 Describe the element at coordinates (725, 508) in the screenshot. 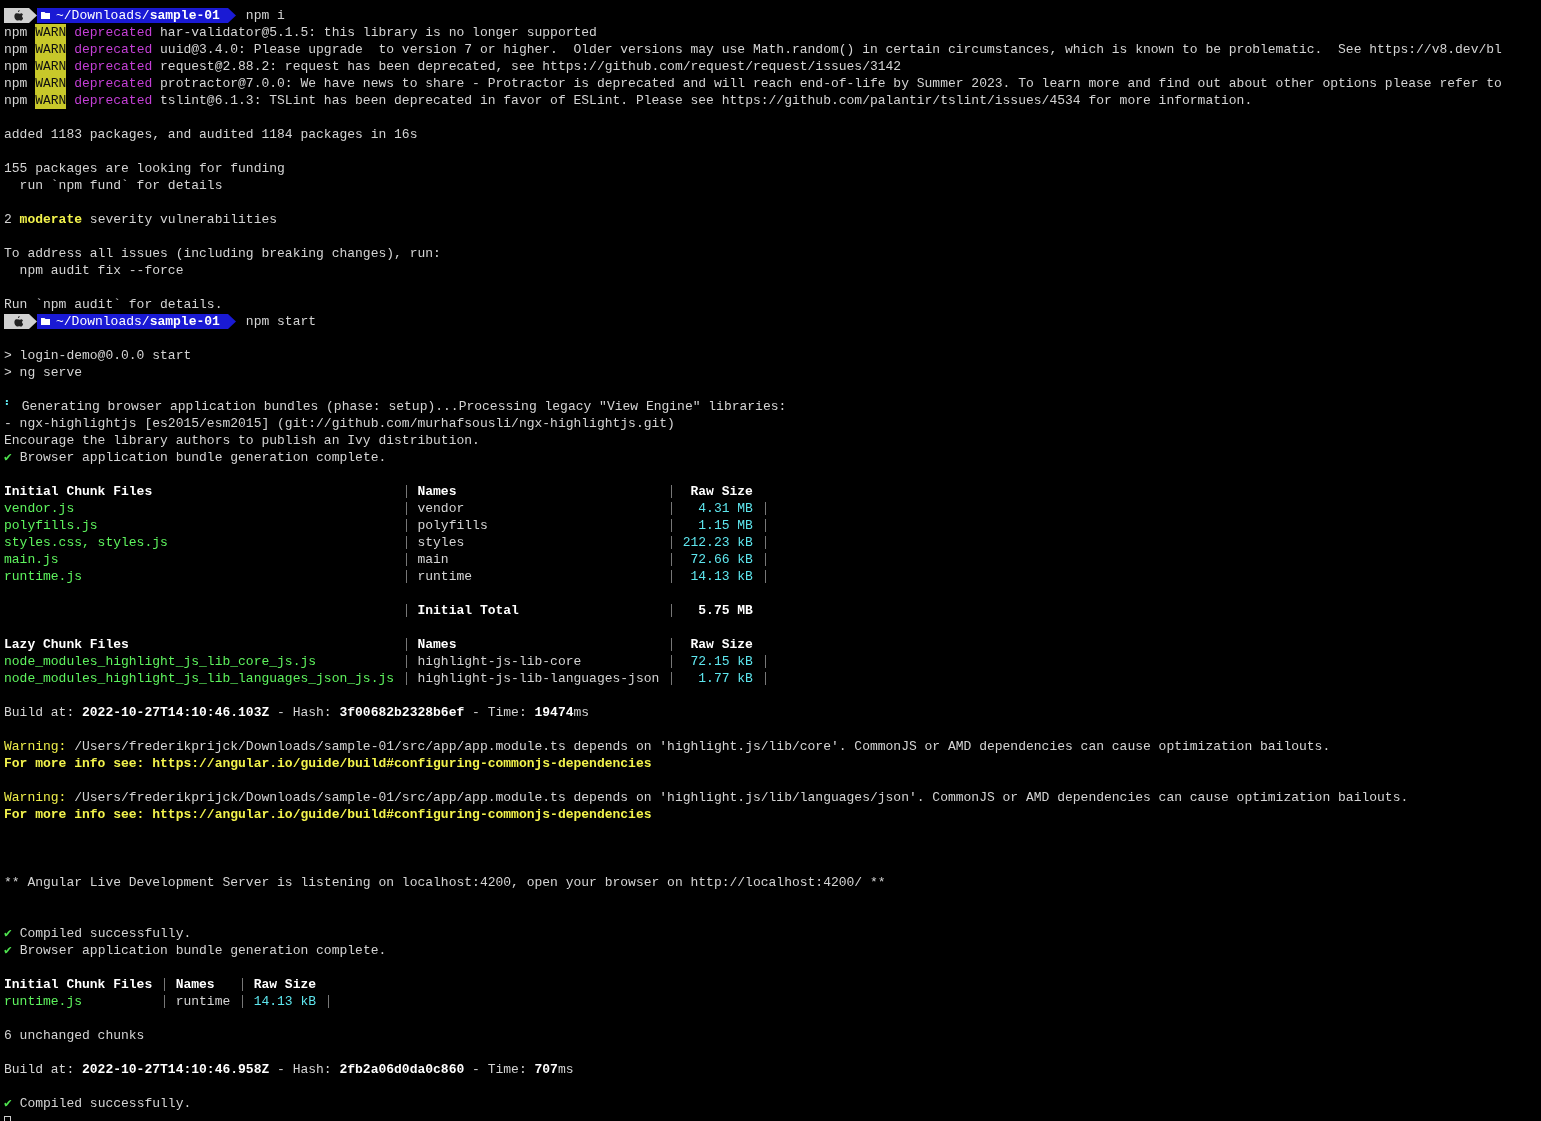

I see `size-value: 4.31 MB` at that location.